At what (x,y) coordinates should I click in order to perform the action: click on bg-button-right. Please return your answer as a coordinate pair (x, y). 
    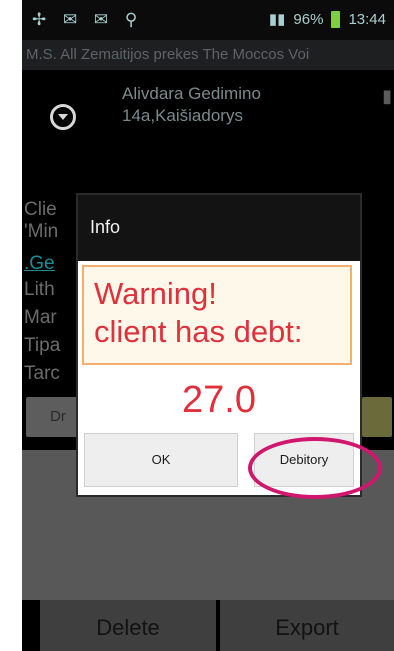
    Looking at the image, I should click on (377, 417).